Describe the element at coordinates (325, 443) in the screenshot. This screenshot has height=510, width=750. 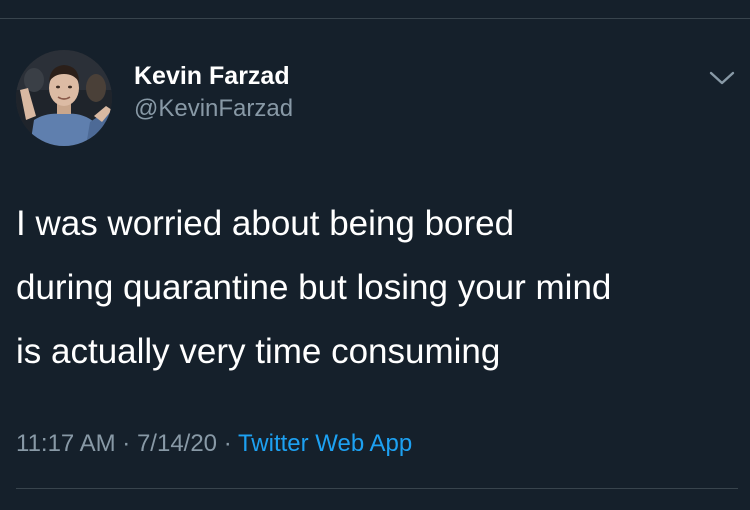
I see `tweet-source-link: Twitter Web App` at that location.